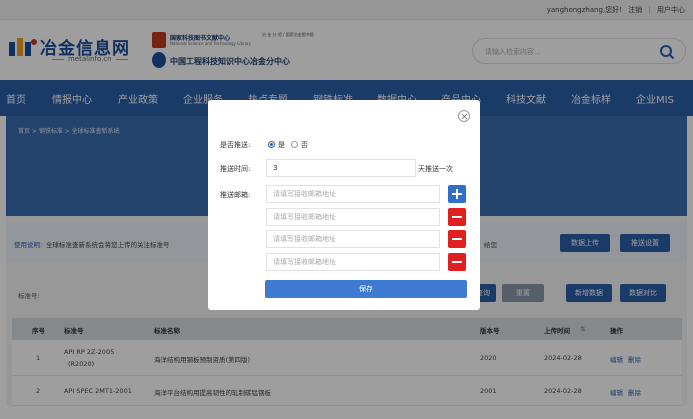 This screenshot has height=419, width=693. What do you see at coordinates (366, 289) in the screenshot?
I see `save-button: 保存` at bounding box center [366, 289].